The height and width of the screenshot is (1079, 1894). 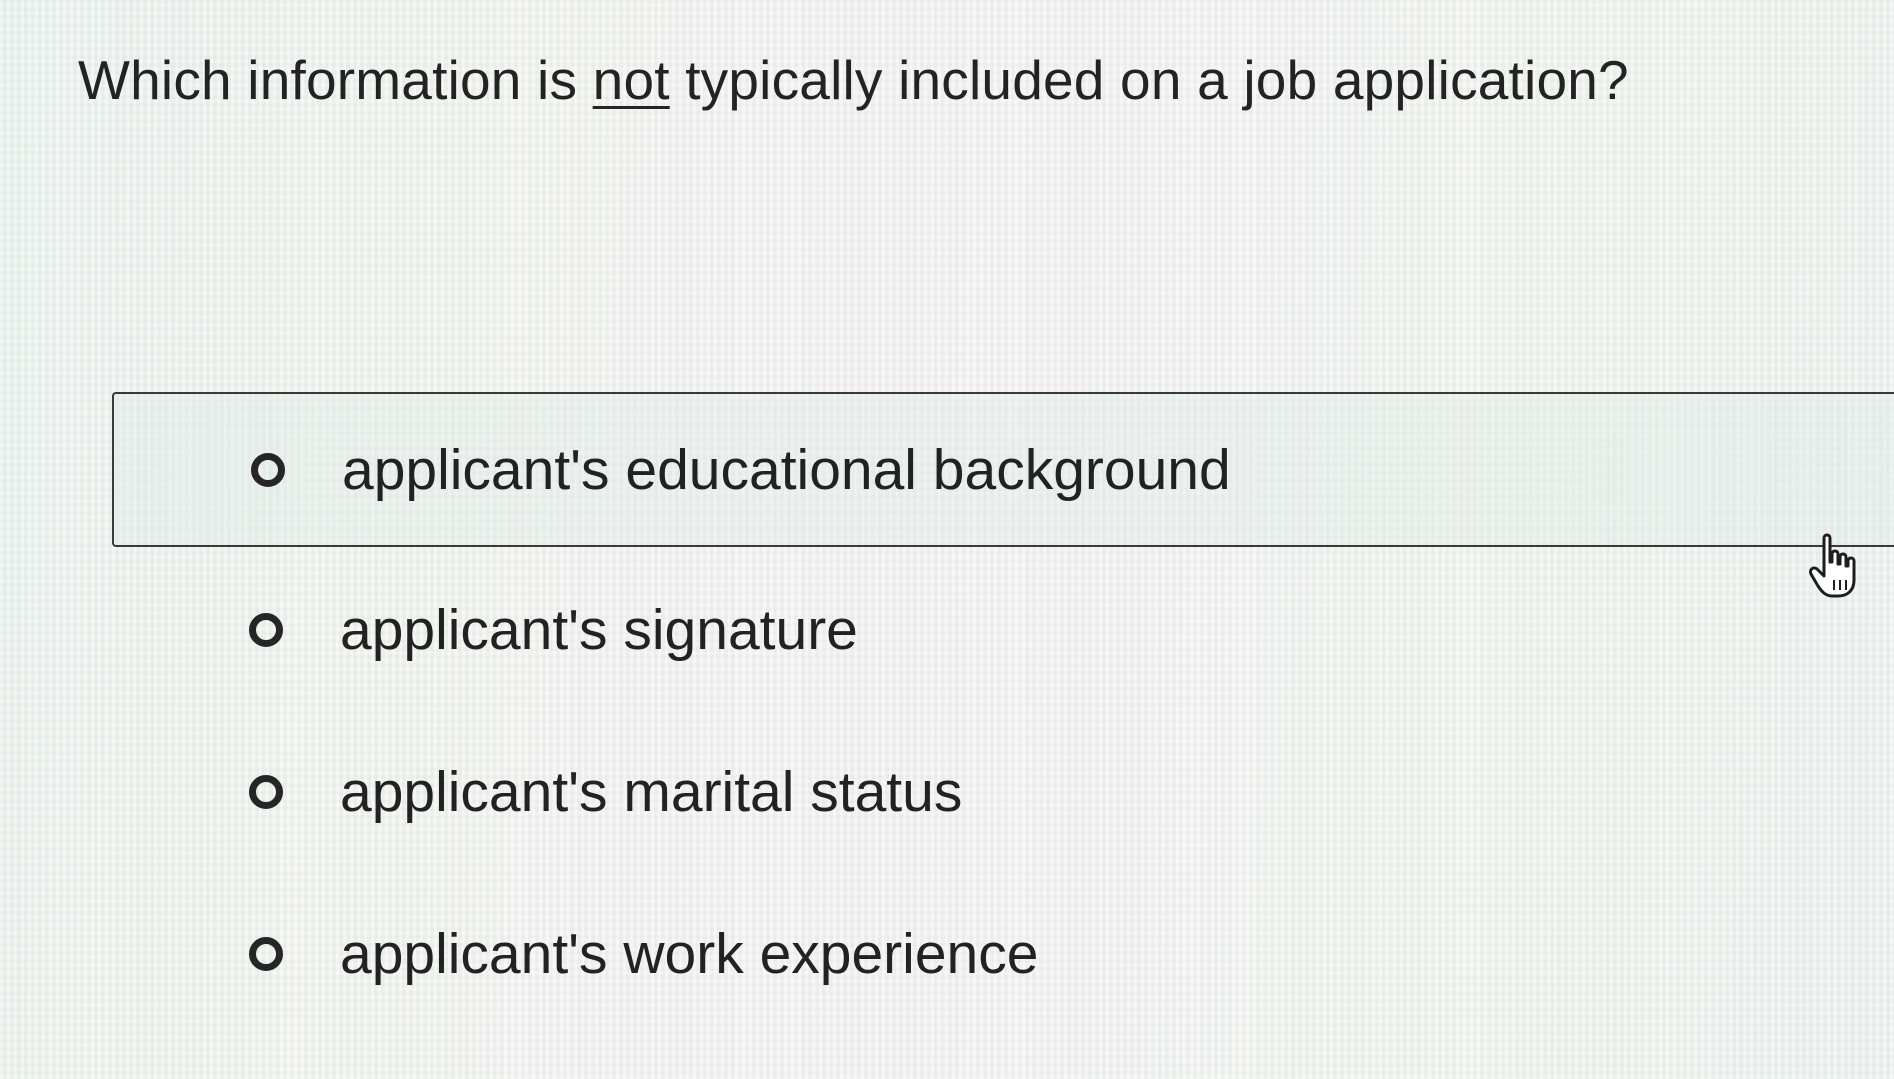 I want to click on question-text-before: Which information is, so click(x=335, y=80).